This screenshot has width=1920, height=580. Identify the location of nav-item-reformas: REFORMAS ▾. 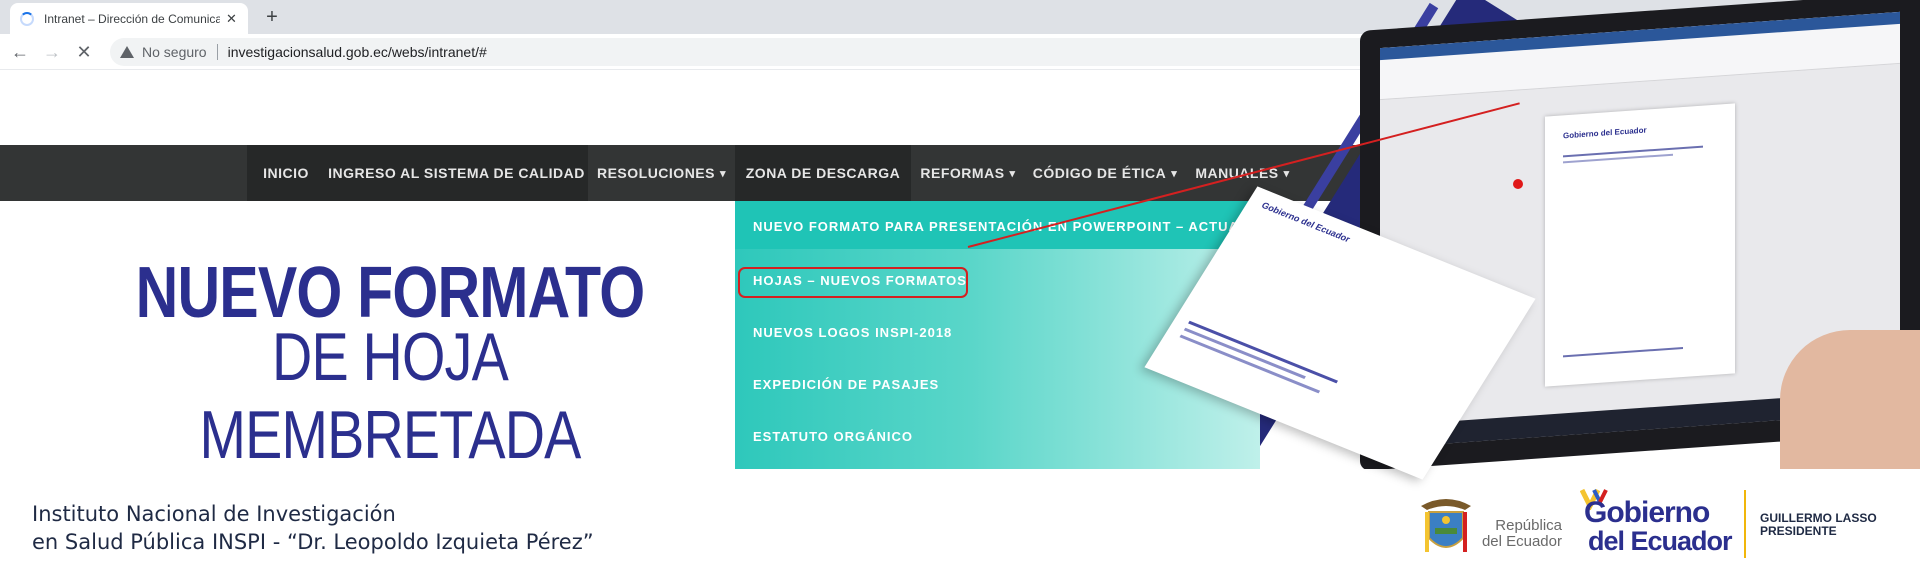
(968, 173).